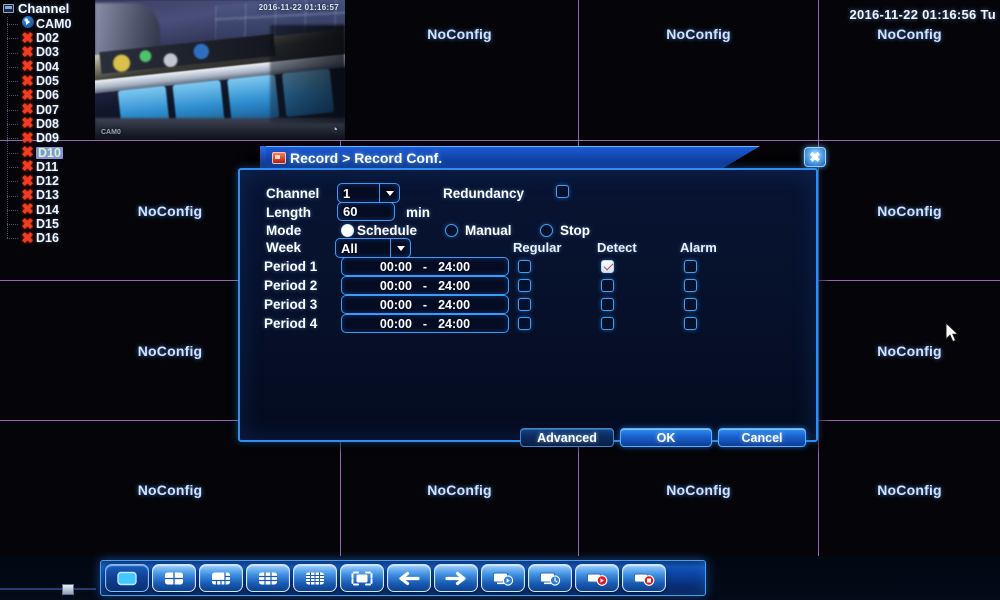  I want to click on mouse-cursor, so click(952, 332).